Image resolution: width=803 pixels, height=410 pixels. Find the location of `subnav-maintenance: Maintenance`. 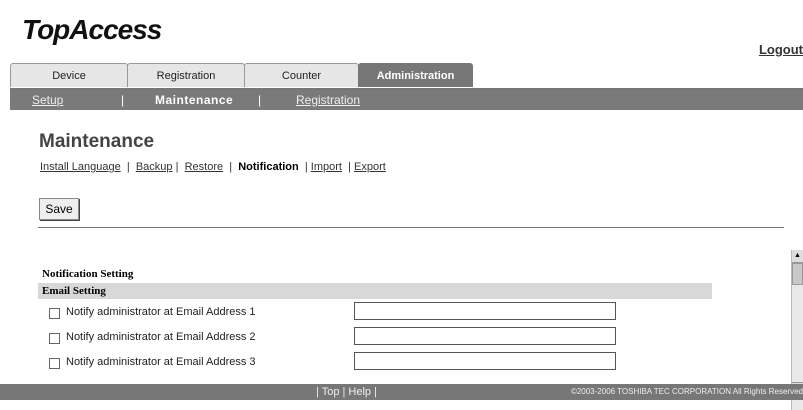

subnav-maintenance: Maintenance is located at coordinates (194, 100).